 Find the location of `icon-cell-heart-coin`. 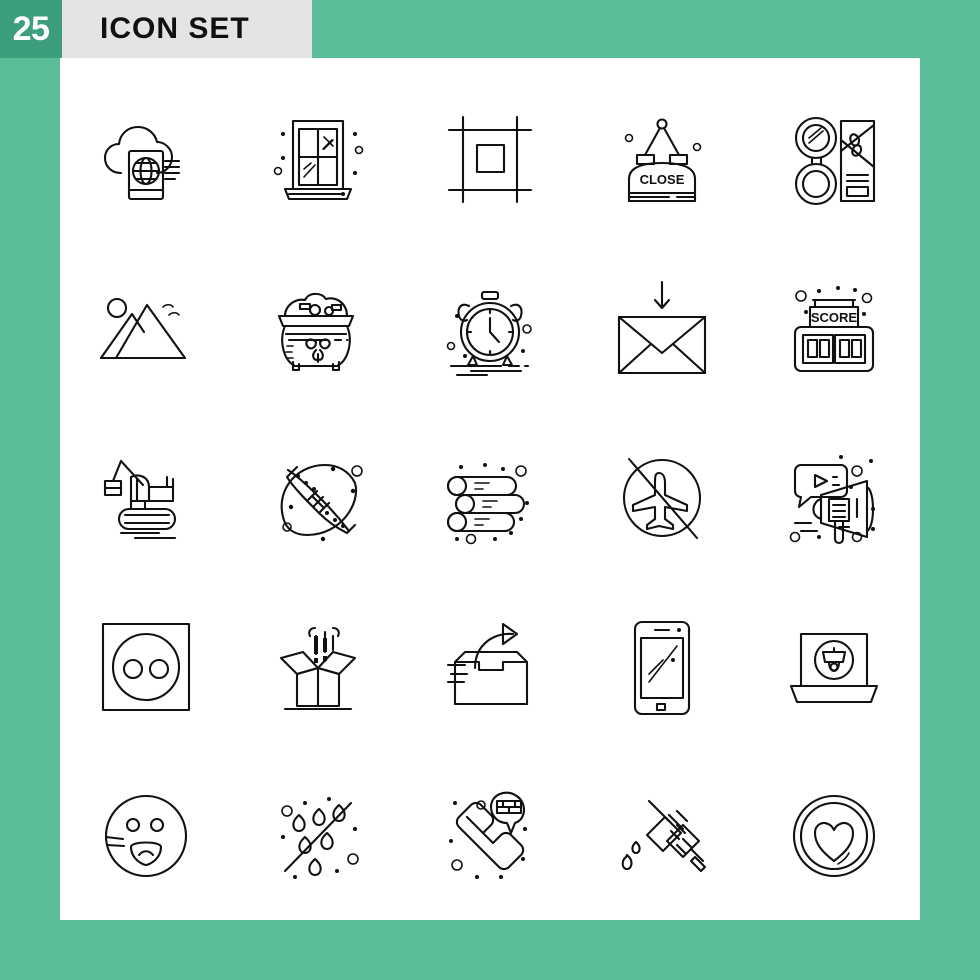

icon-cell-heart-coin is located at coordinates (834, 835).